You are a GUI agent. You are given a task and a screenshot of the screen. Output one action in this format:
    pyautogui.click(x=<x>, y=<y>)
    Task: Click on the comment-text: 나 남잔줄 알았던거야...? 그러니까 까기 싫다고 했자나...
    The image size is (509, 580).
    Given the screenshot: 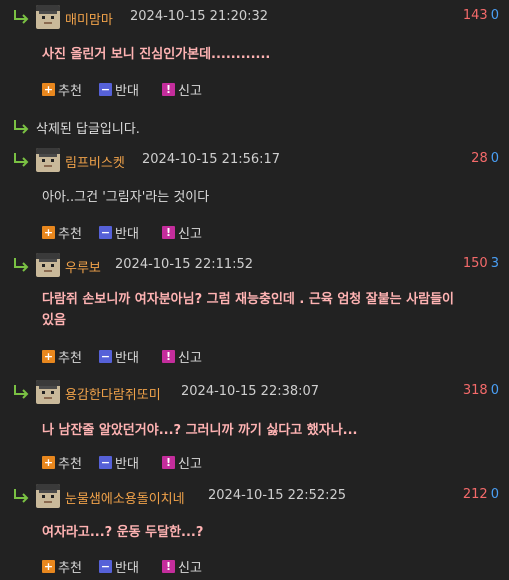 What is the action you would take?
    pyautogui.click(x=200, y=430)
    